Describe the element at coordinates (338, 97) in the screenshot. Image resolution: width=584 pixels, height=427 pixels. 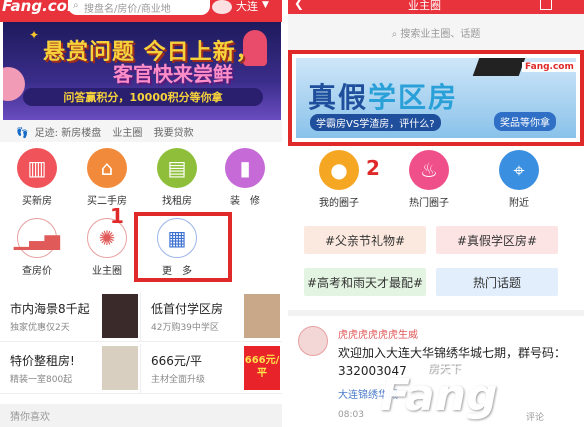
I see `headline-part-a: 真假` at that location.